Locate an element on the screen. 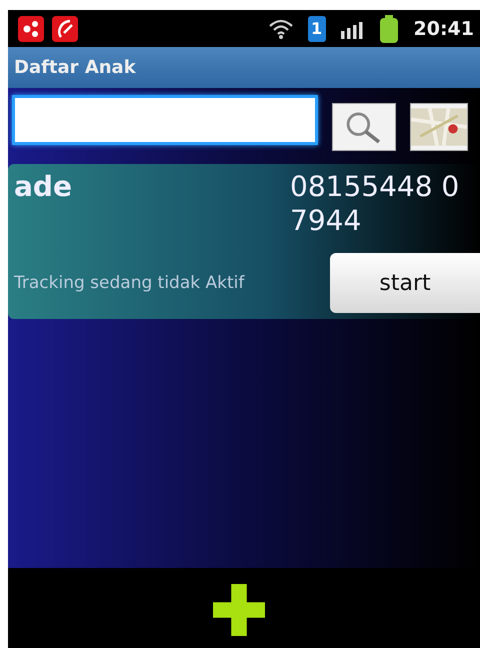  tracking-status: Tracking sedang tidak Aktif is located at coordinates (129, 283).